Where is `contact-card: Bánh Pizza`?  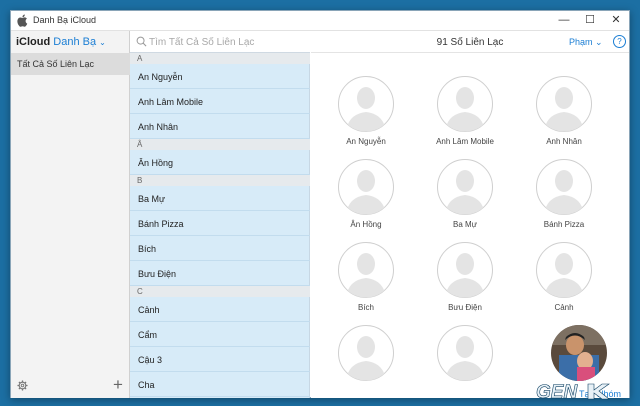 contact-card: Bánh Pizza is located at coordinates (564, 199).